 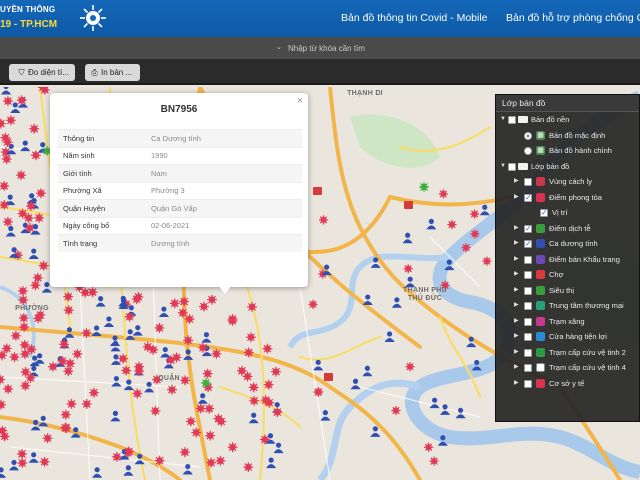 I want to click on layer-item: ▶ Cửa hàng tiện lợi, so click(x=567, y=337).